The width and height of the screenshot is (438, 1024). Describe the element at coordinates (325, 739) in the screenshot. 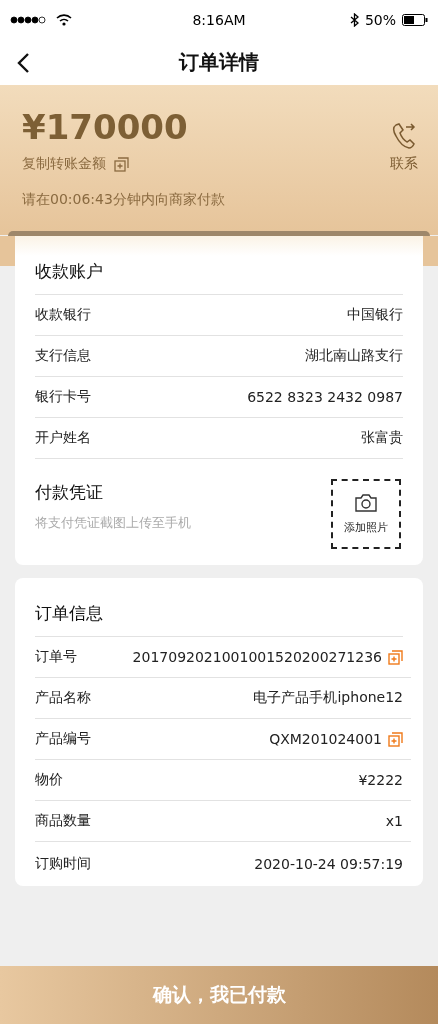

I see `field-value: QXM201024001` at that location.